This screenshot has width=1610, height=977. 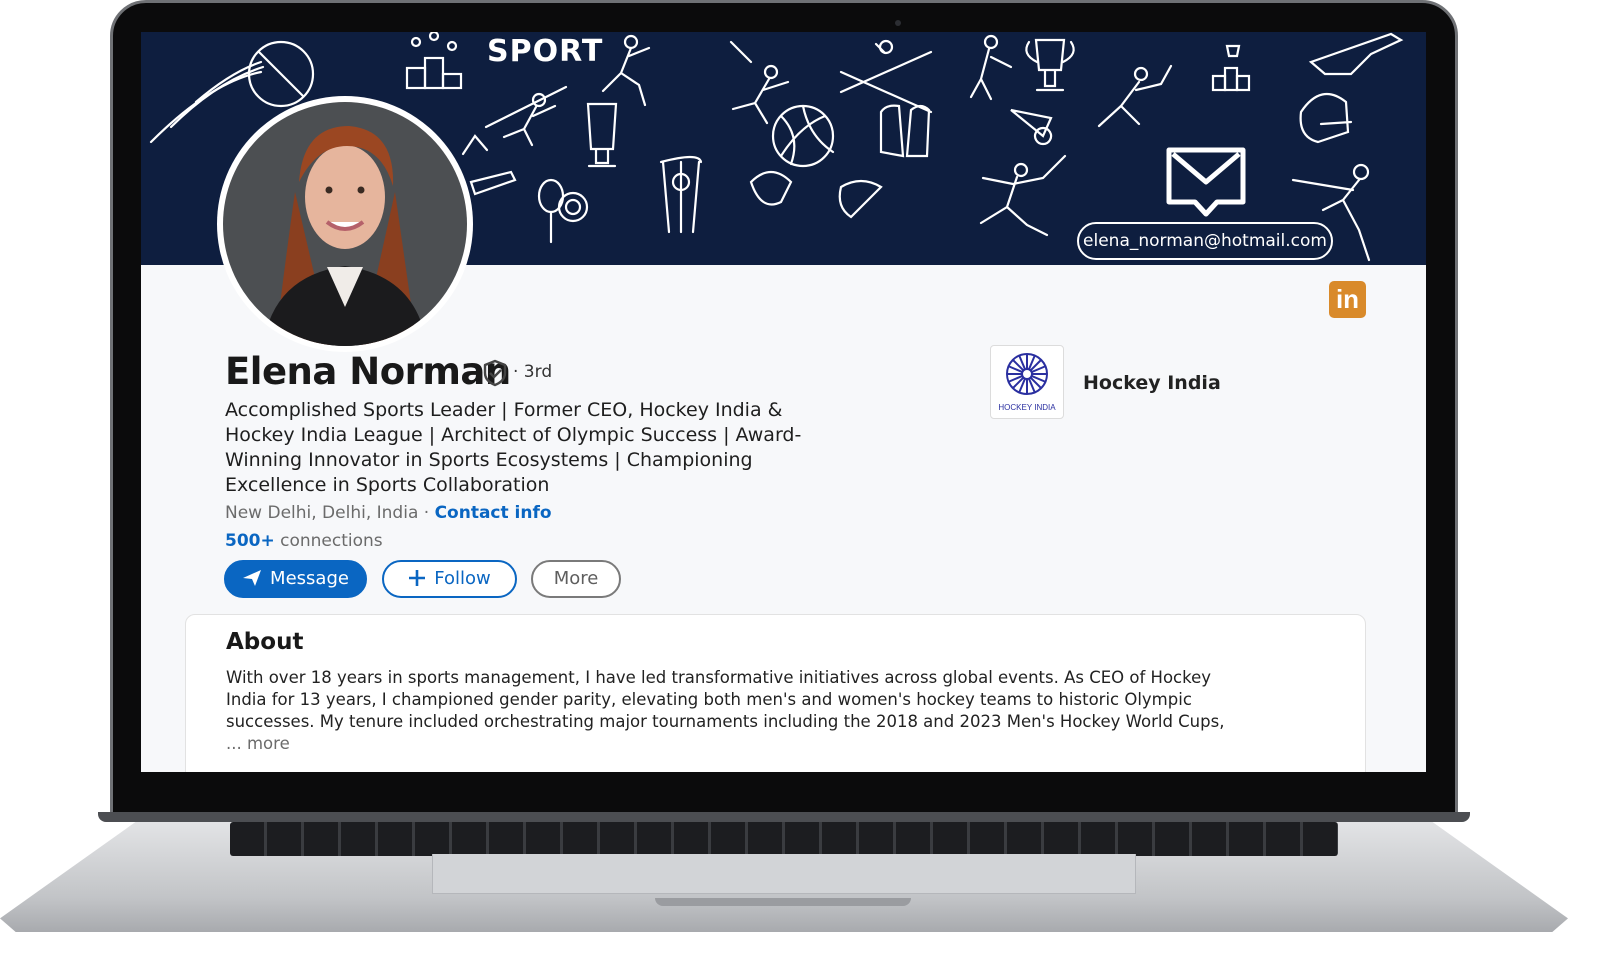 I want to click on stumps, so click(x=681, y=194).